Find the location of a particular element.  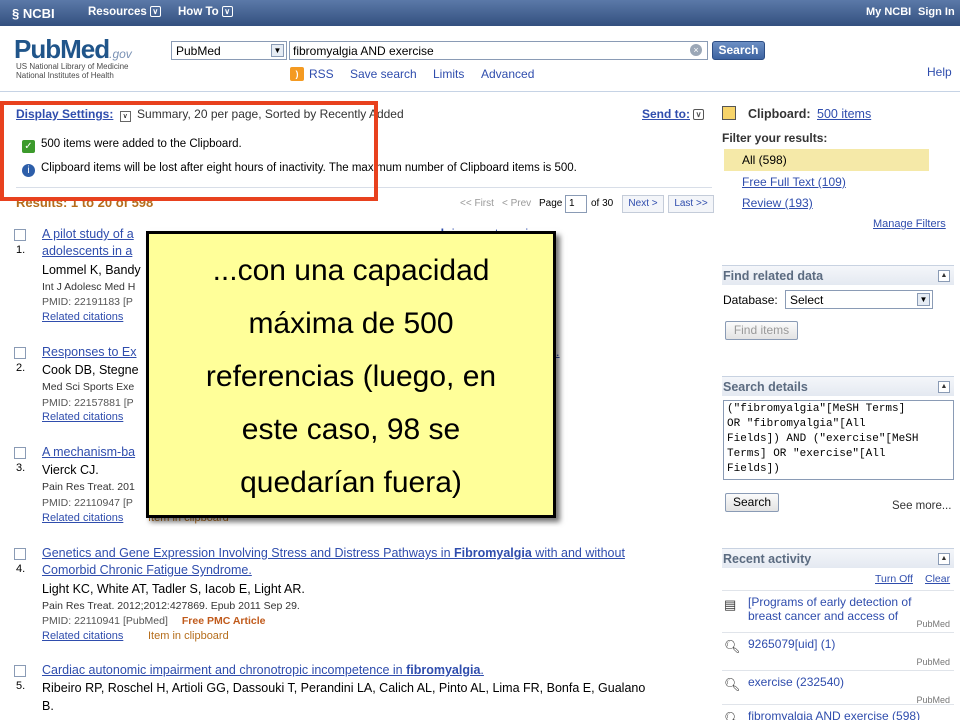

howto-menu: How To ∨ is located at coordinates (205, 12).